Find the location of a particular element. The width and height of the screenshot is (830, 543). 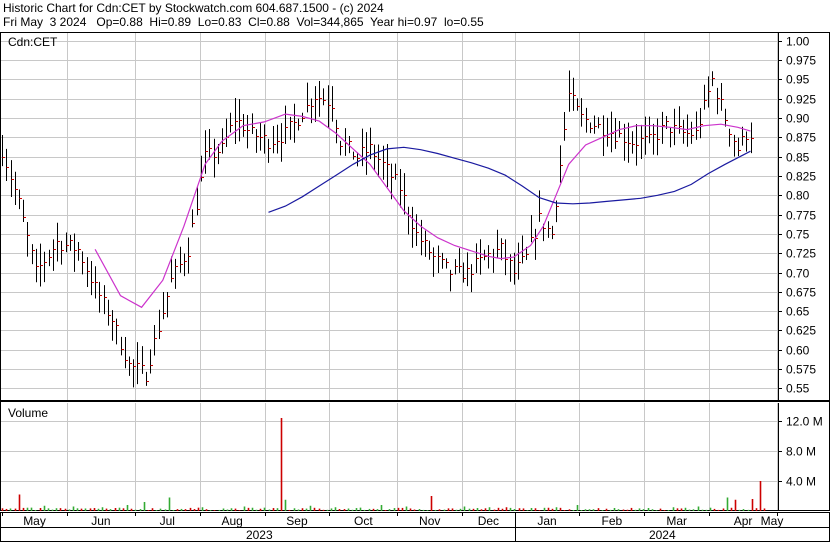

month-label: Sep is located at coordinates (297, 521).